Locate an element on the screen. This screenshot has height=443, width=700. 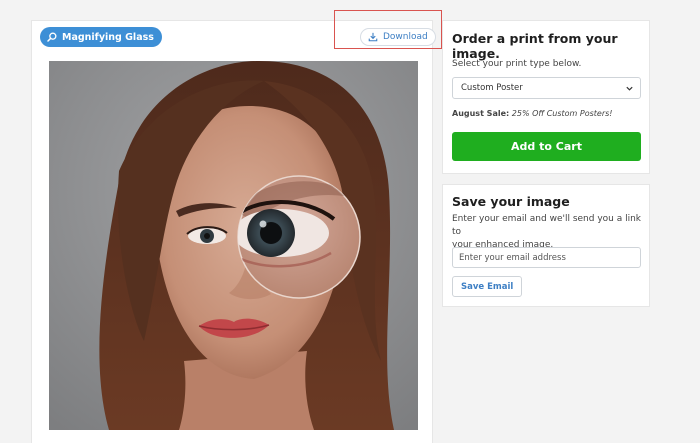
order-instruction: Select your print type below. is located at coordinates (517, 64).